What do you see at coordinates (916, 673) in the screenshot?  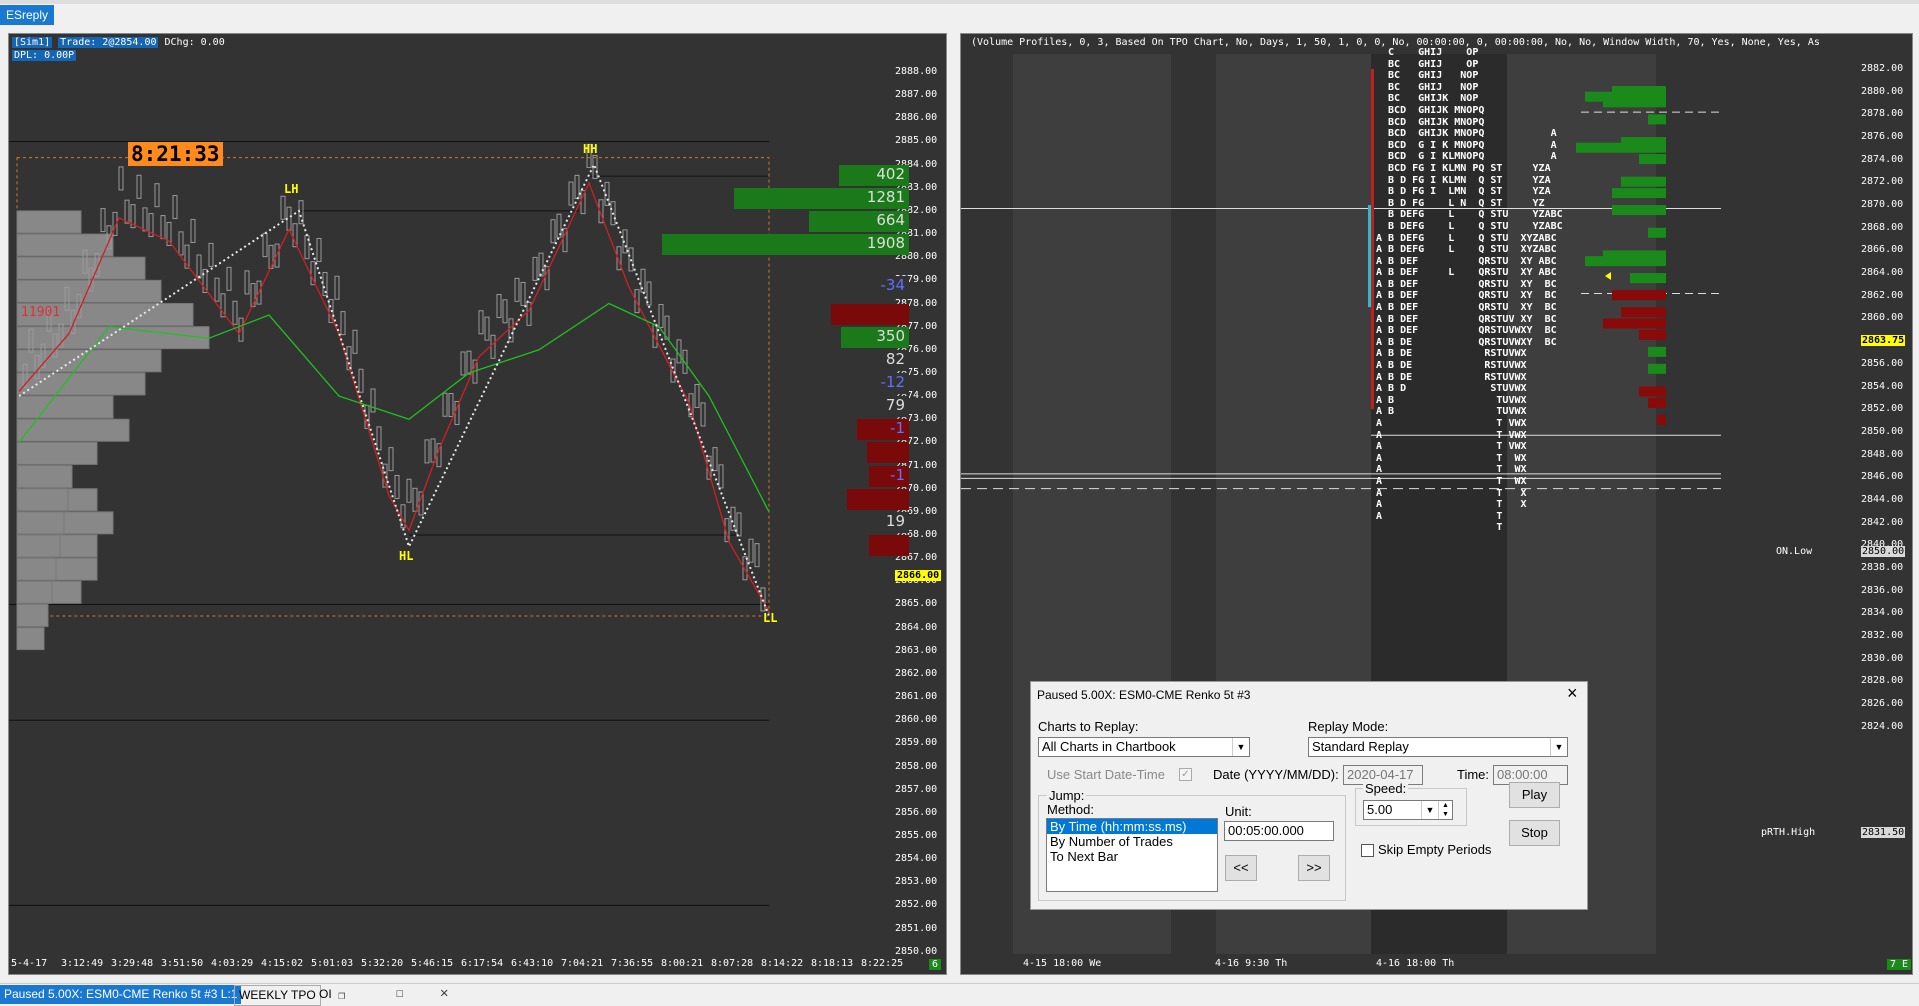 I see `price-tick: 2862.00` at bounding box center [916, 673].